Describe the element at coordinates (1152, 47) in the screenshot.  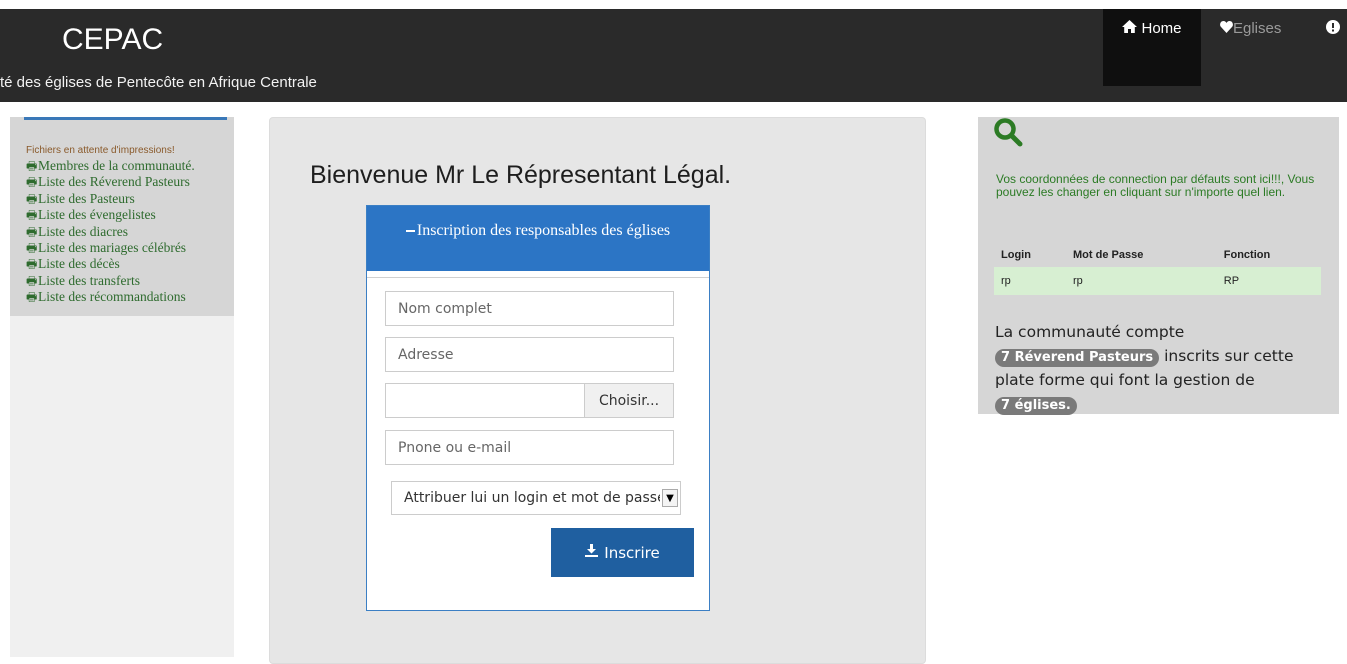
I see `nav-home: Home` at that location.